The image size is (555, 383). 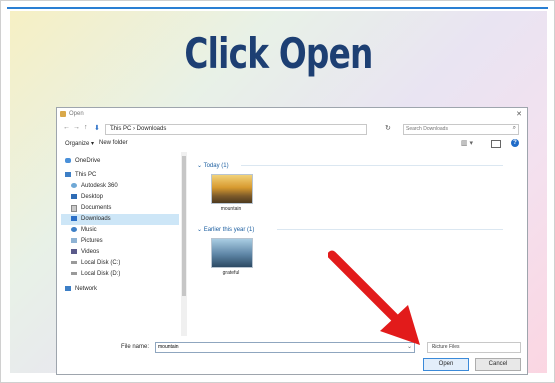 What do you see at coordinates (277, 8) in the screenshot?
I see `top-accent-line` at bounding box center [277, 8].